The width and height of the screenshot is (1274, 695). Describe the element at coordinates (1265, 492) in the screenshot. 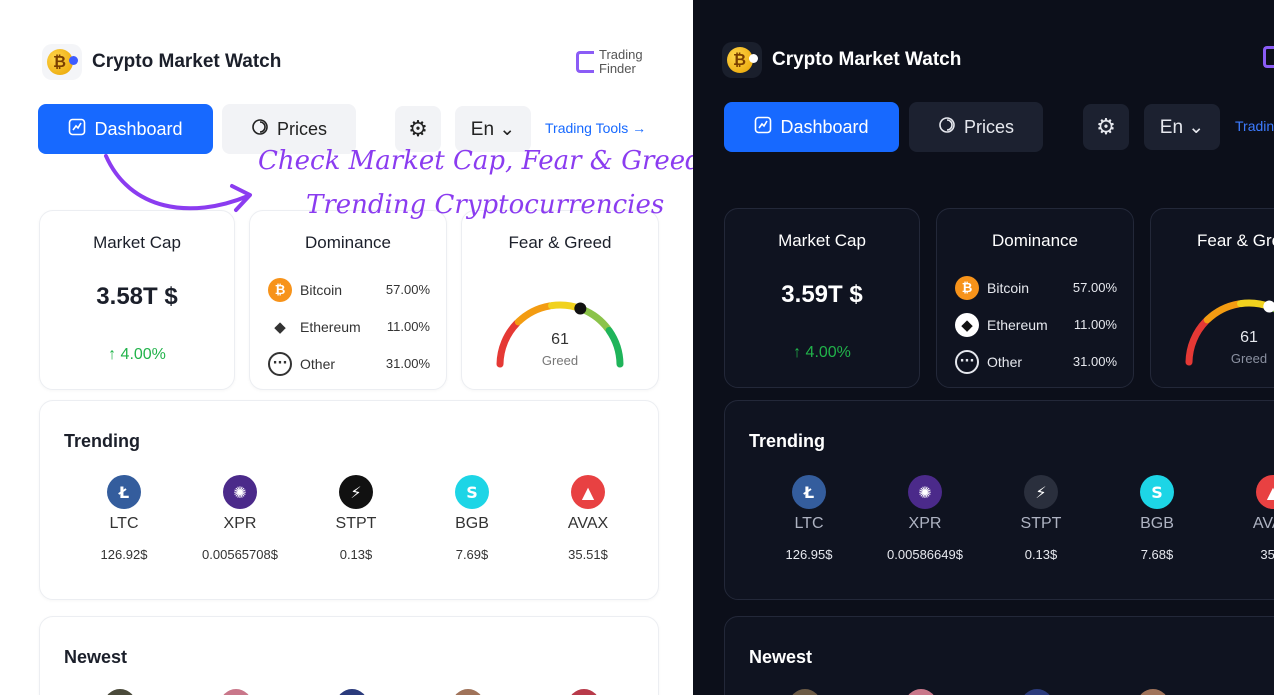

I see `avax-icon: ▲` at that location.